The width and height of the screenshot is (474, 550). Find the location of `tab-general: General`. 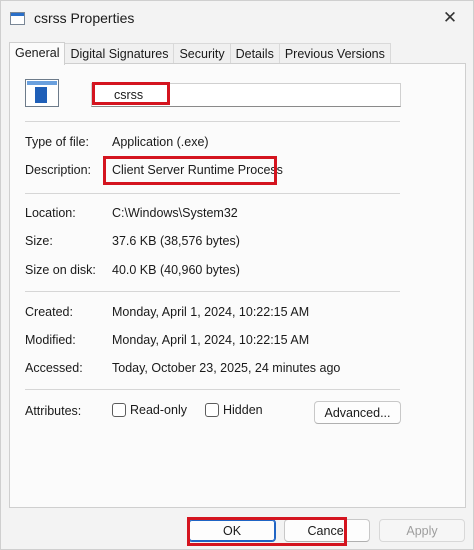

tab-general: General is located at coordinates (37, 53).